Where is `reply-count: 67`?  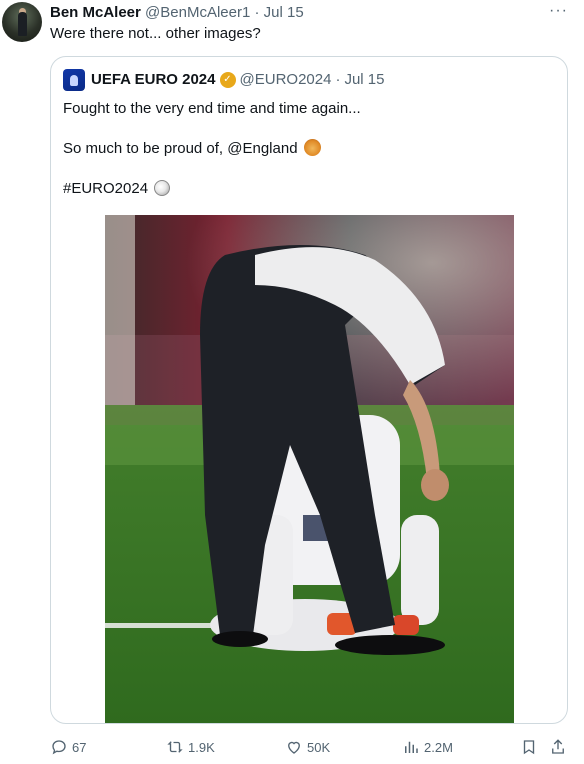 reply-count: 67 is located at coordinates (79, 747).